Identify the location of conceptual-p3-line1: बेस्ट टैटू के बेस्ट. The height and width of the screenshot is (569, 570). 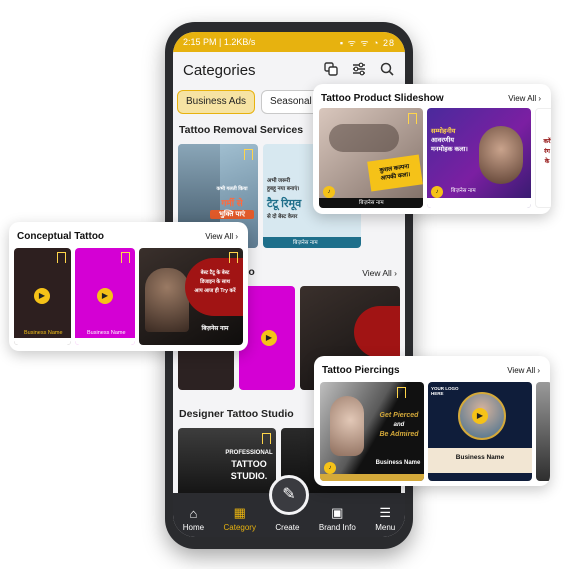
(215, 273).